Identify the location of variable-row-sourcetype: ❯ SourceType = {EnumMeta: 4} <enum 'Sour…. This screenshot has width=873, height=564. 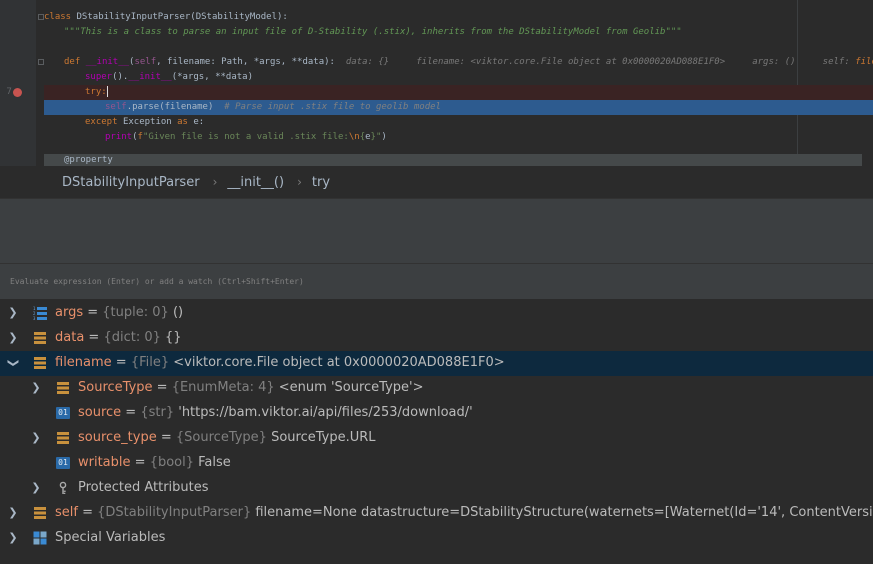
(436, 388).